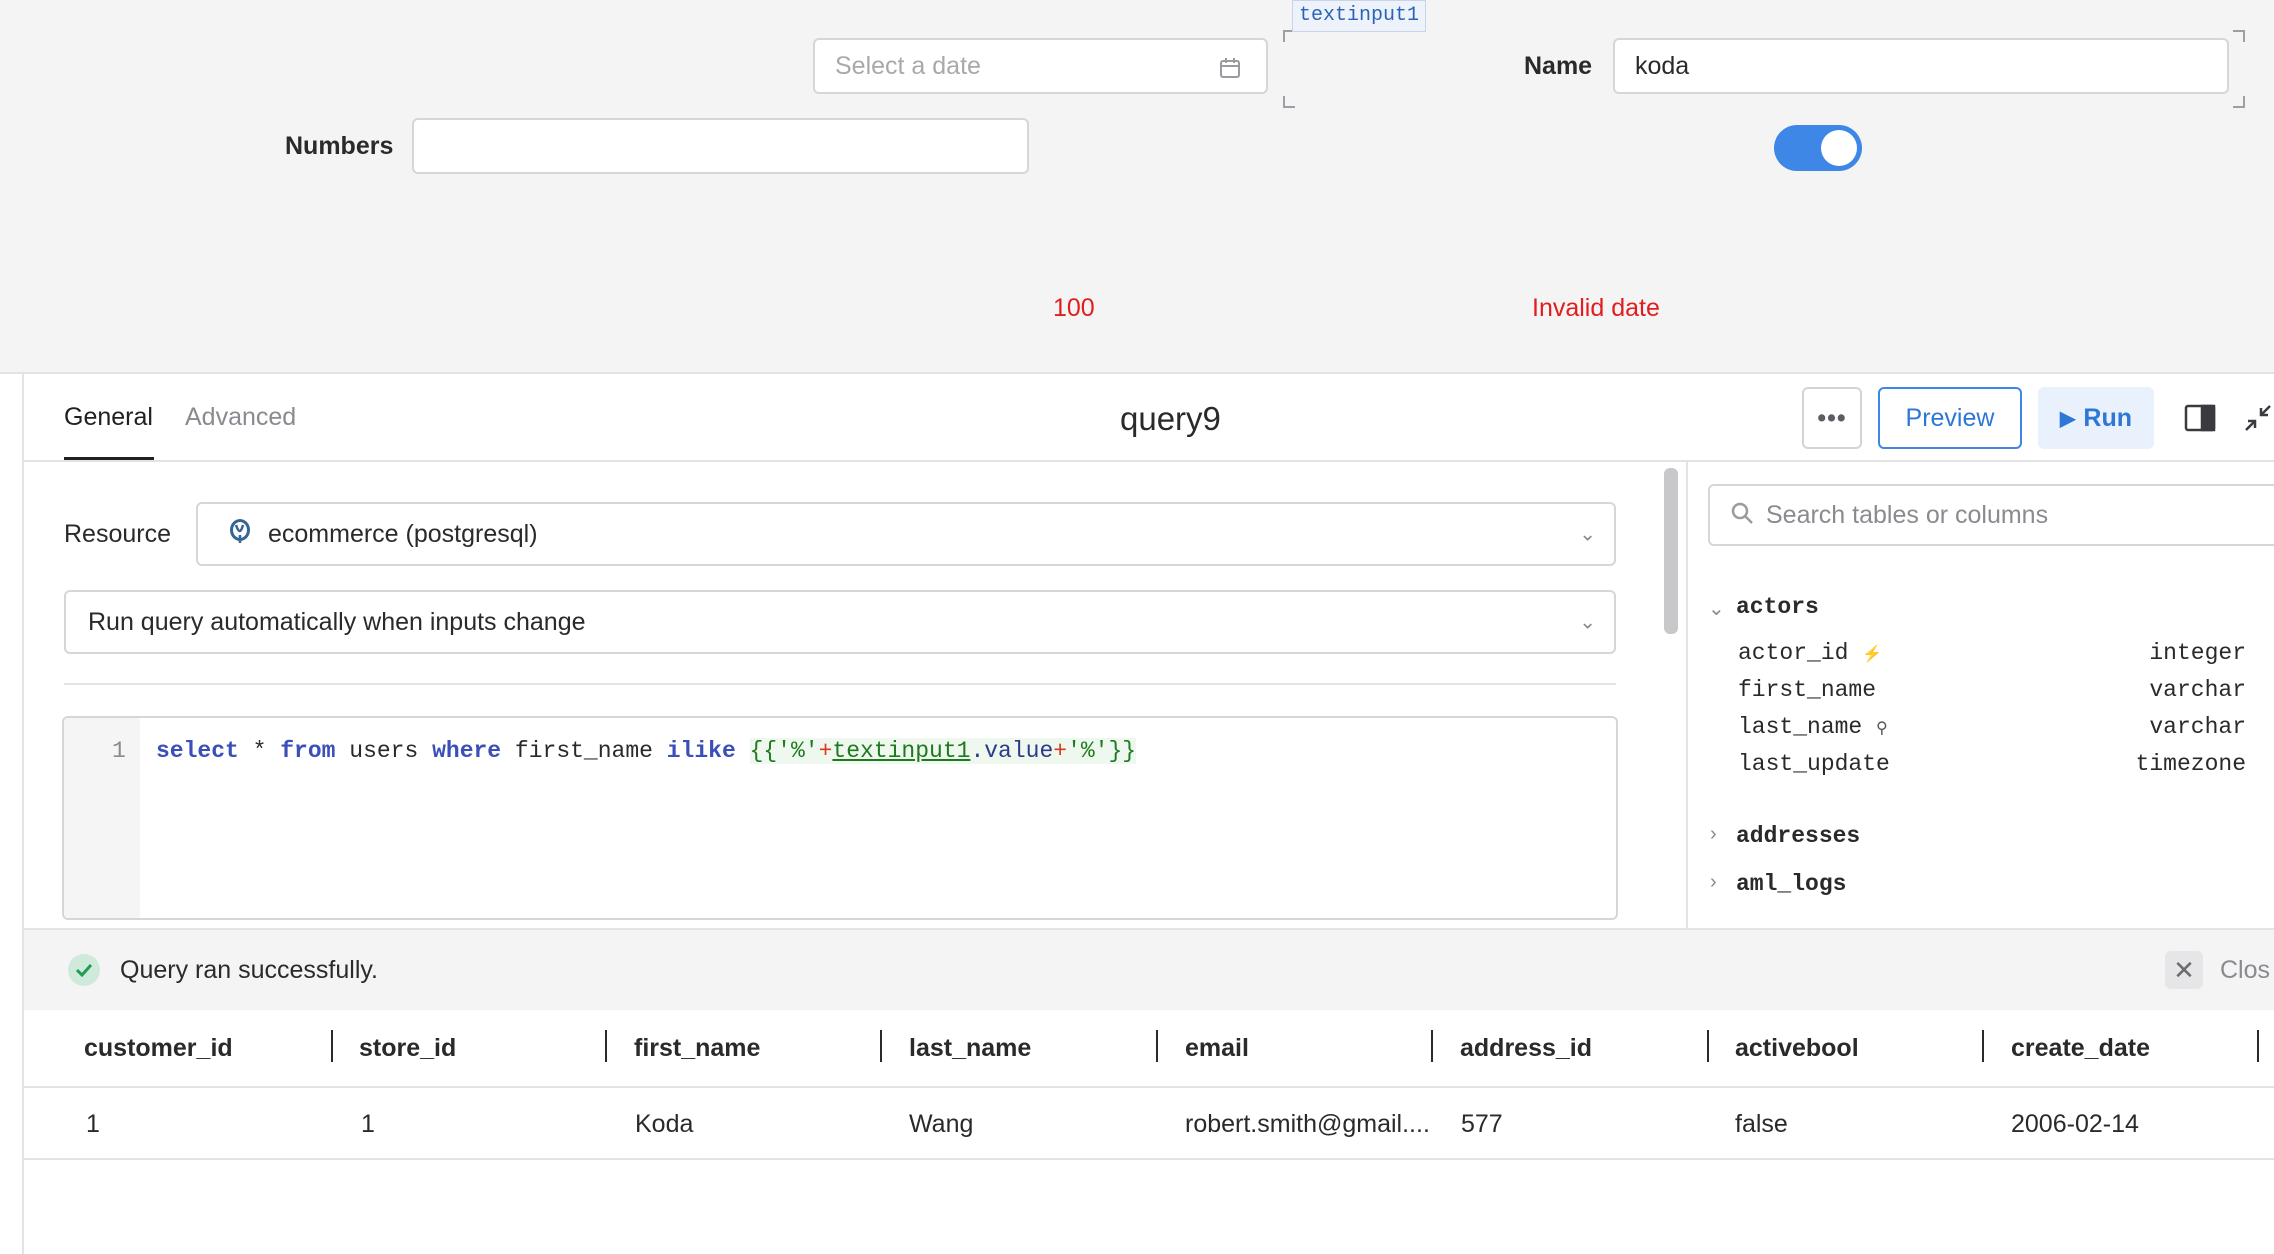 This screenshot has width=2274, height=1254. I want to click on toggle-switch, so click(1818, 148).